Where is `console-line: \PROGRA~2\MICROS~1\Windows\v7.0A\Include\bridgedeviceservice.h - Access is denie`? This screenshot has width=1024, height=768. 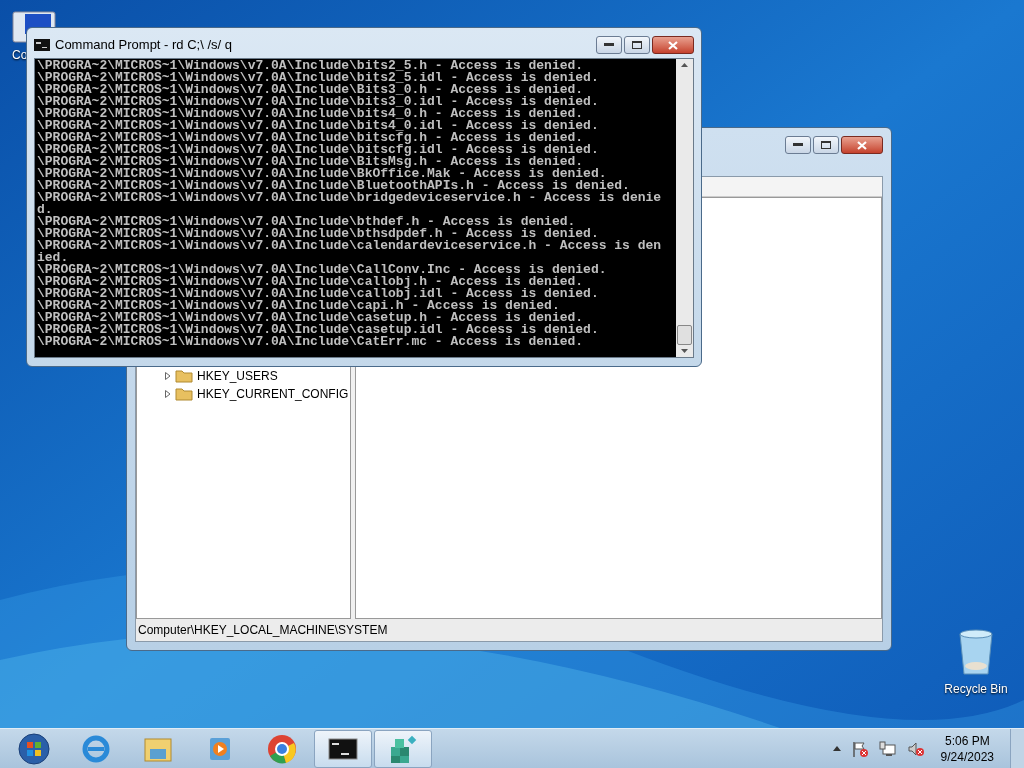 console-line: \PROGRA~2\MICROS~1\Windows\v7.0A\Include\bridgedeviceservice.h - Access is denie is located at coordinates (350, 198).